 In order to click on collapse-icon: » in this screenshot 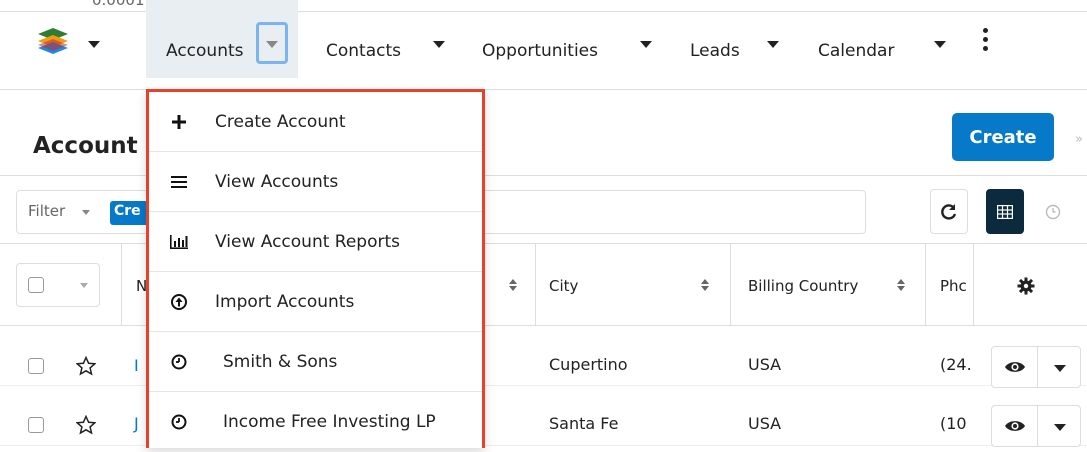, I will do `click(1079, 139)`.